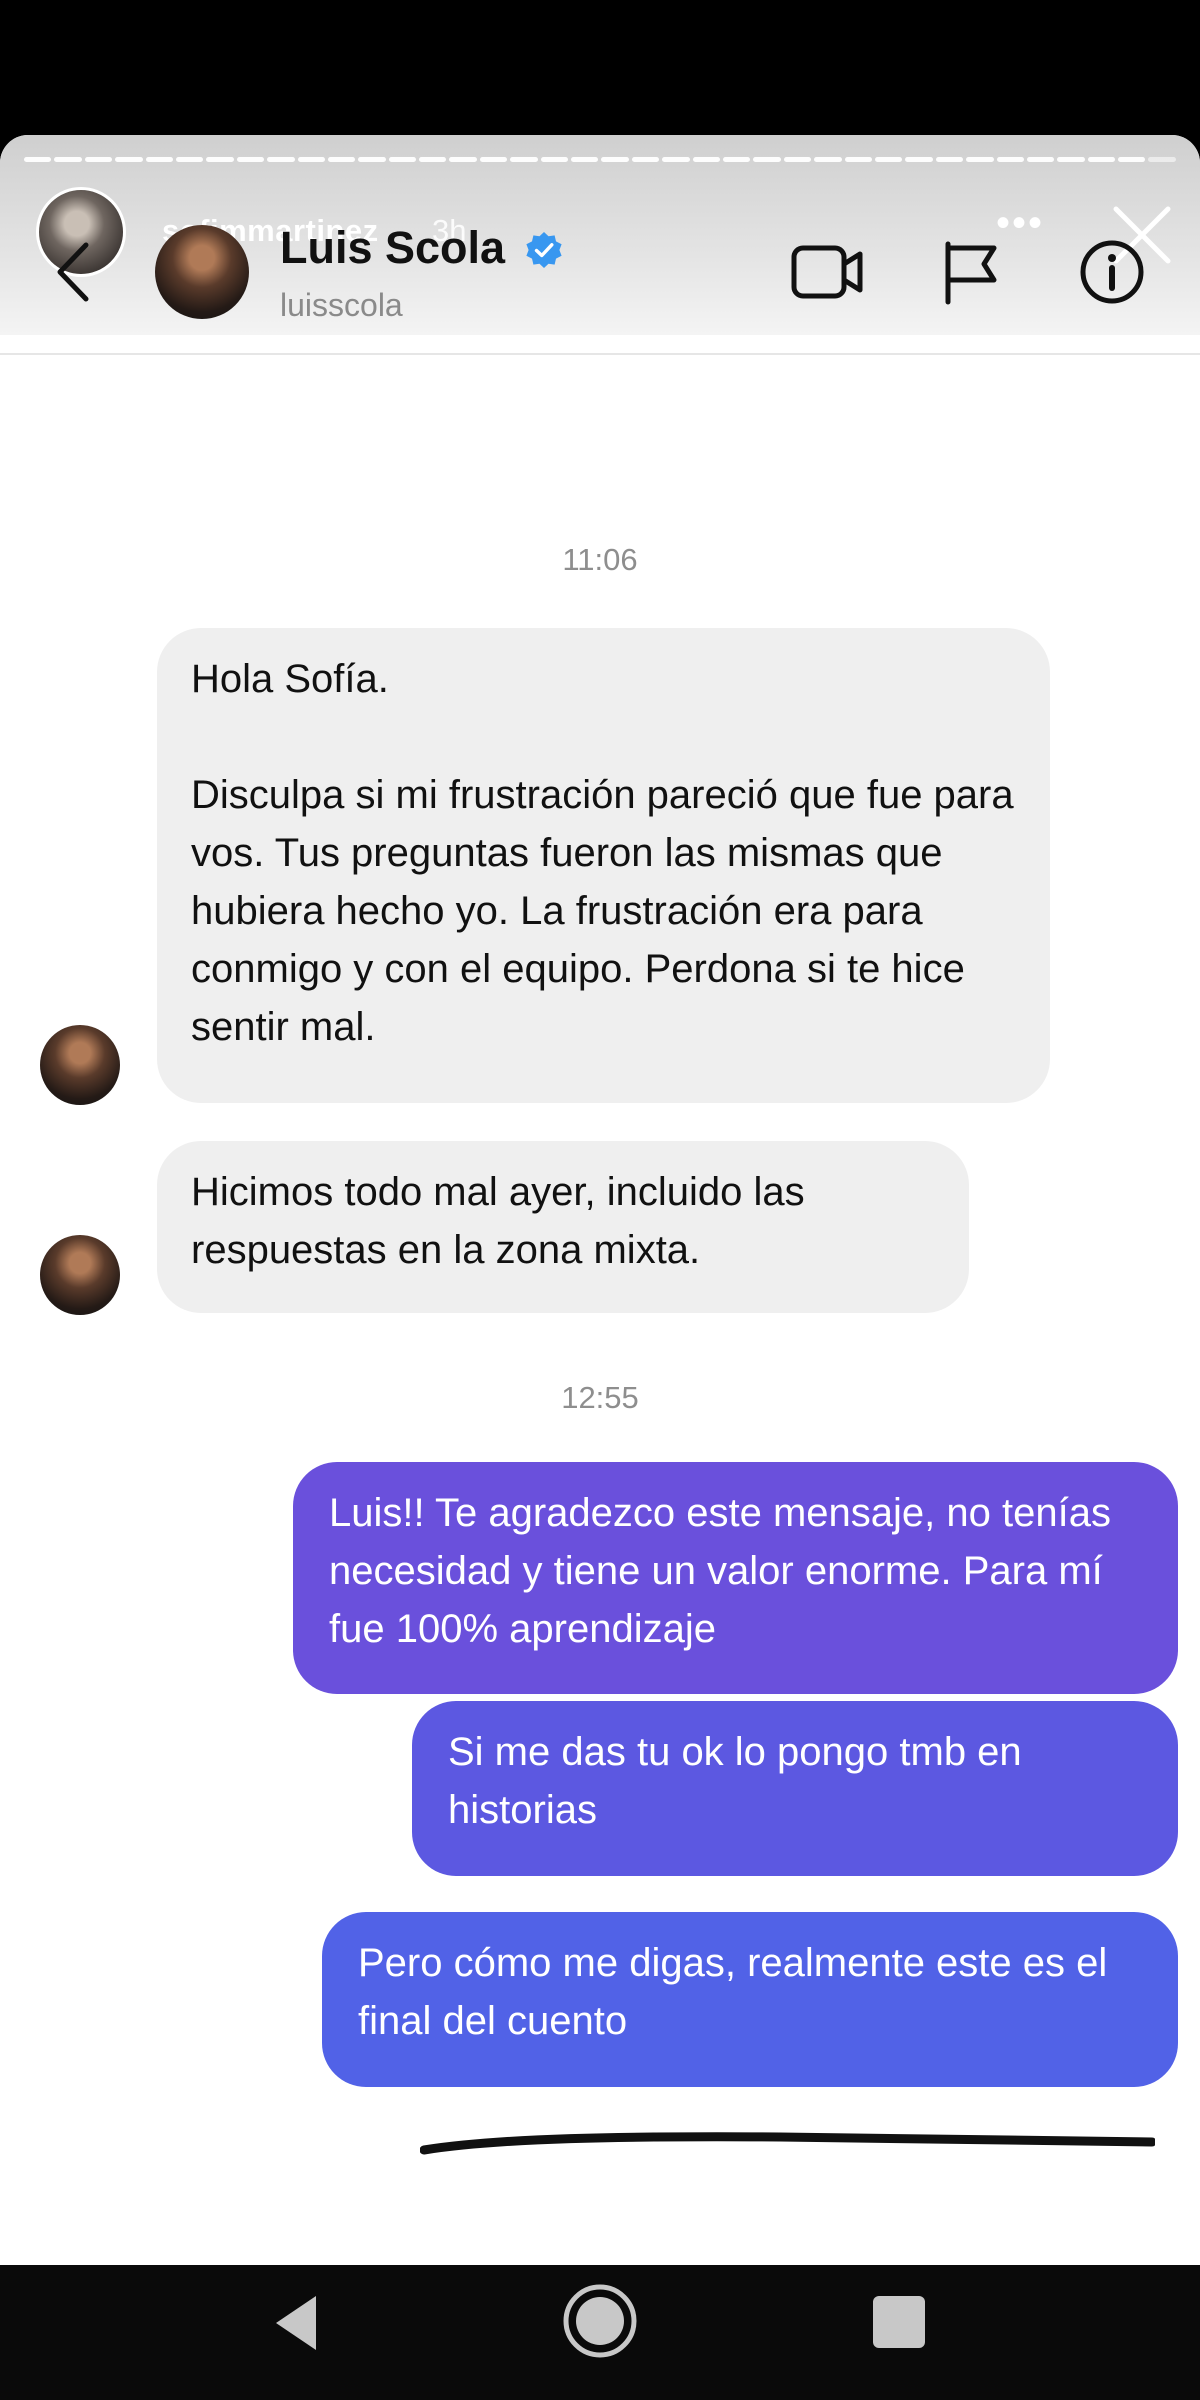  What do you see at coordinates (600, 559) in the screenshot?
I see `message-timestamp: 11:06` at bounding box center [600, 559].